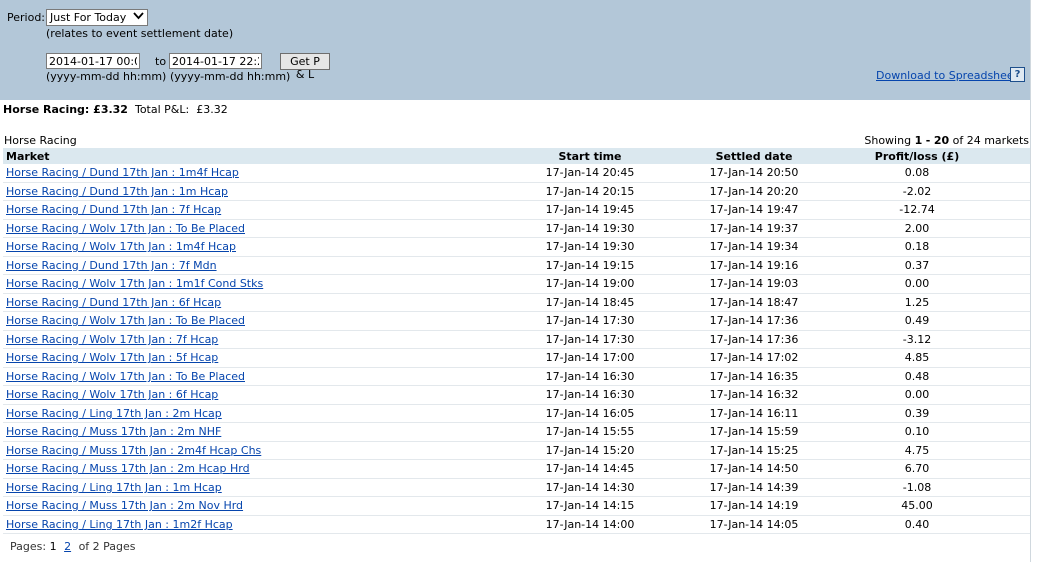  What do you see at coordinates (917, 284) in the screenshot?
I see `profit-loss-cell: 0.00` at bounding box center [917, 284].